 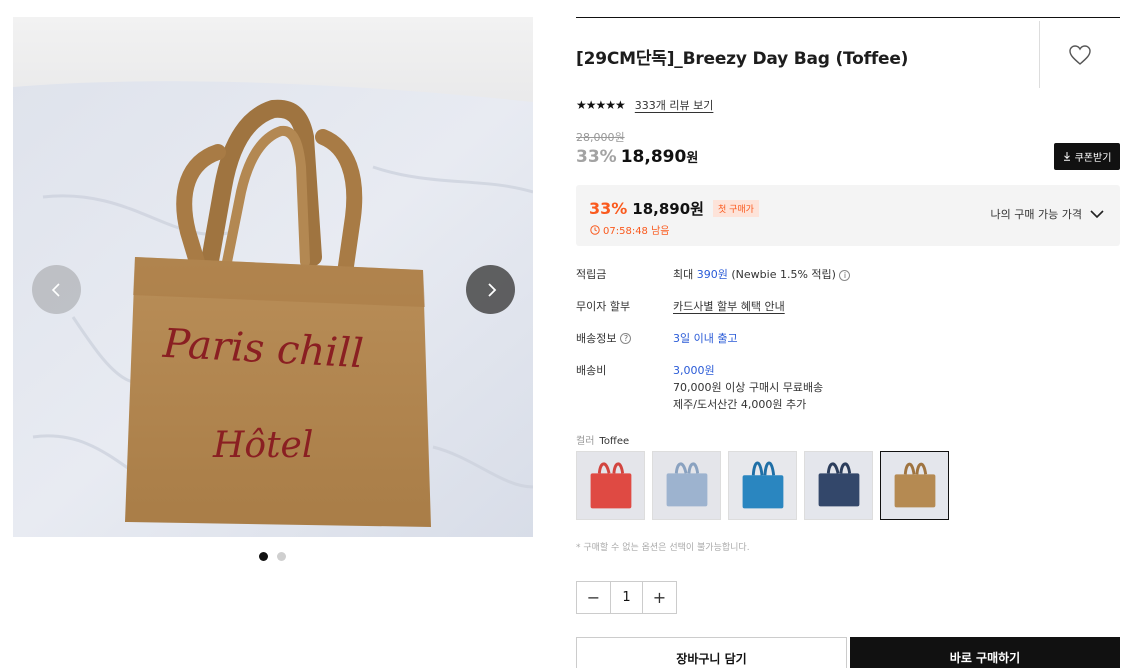 I want to click on info-icon: i, so click(x=845, y=275).